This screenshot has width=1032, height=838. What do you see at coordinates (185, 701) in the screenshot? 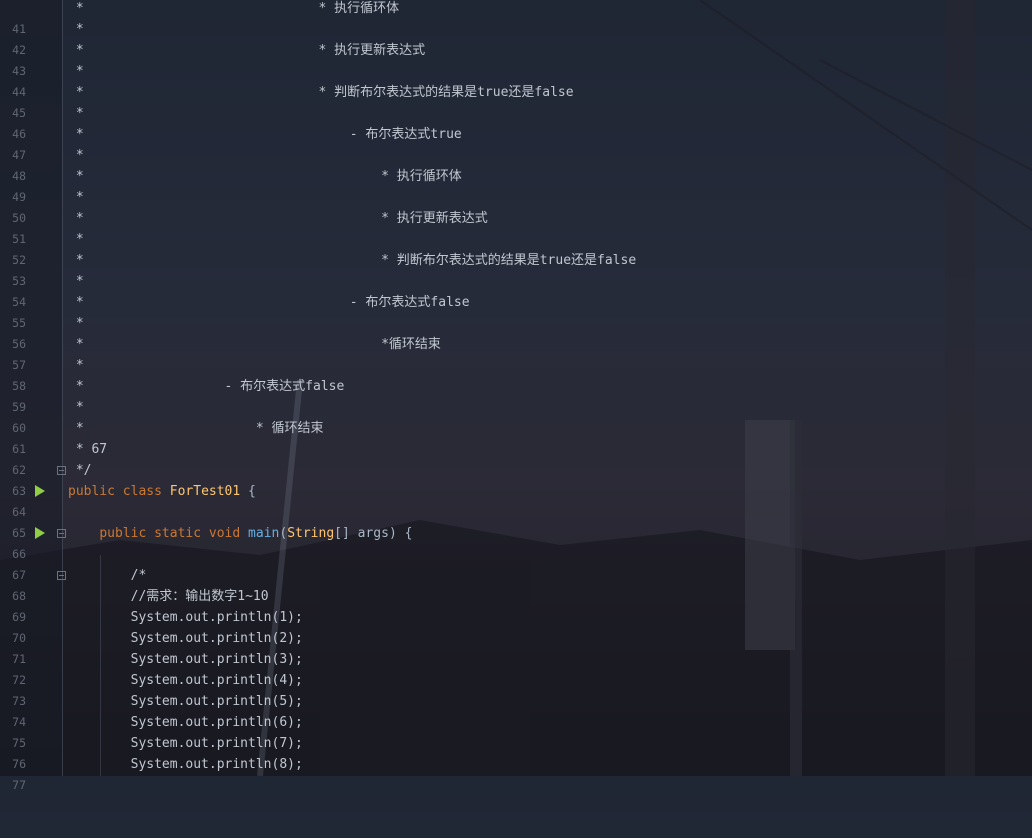
I see `comment-text: System.out.println(5);` at bounding box center [185, 701].